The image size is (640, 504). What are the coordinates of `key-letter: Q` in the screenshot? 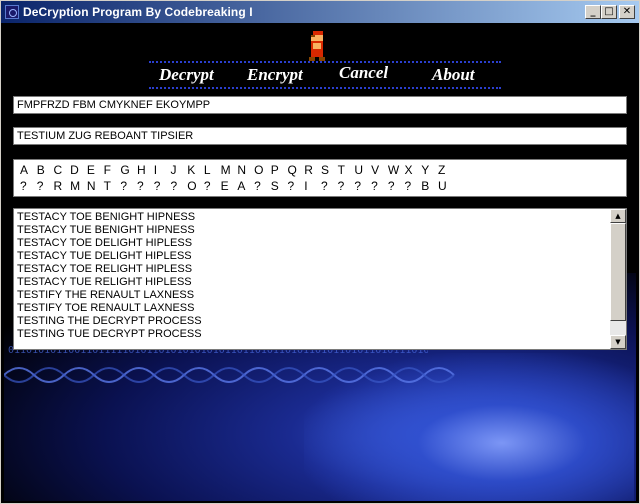 It's located at (292, 170).